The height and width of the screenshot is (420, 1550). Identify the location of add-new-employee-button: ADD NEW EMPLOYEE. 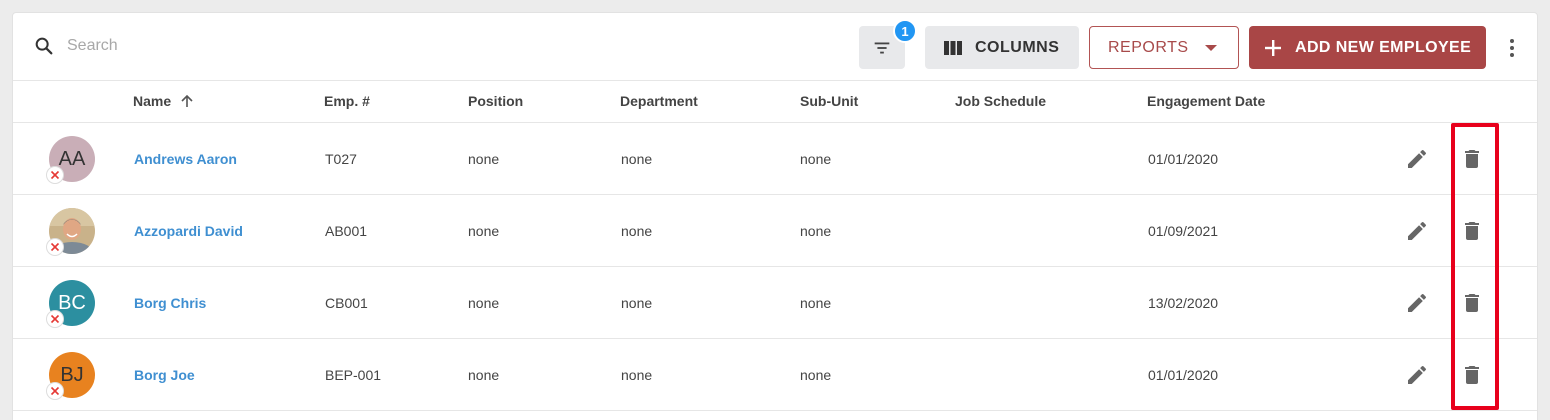
(1367, 47).